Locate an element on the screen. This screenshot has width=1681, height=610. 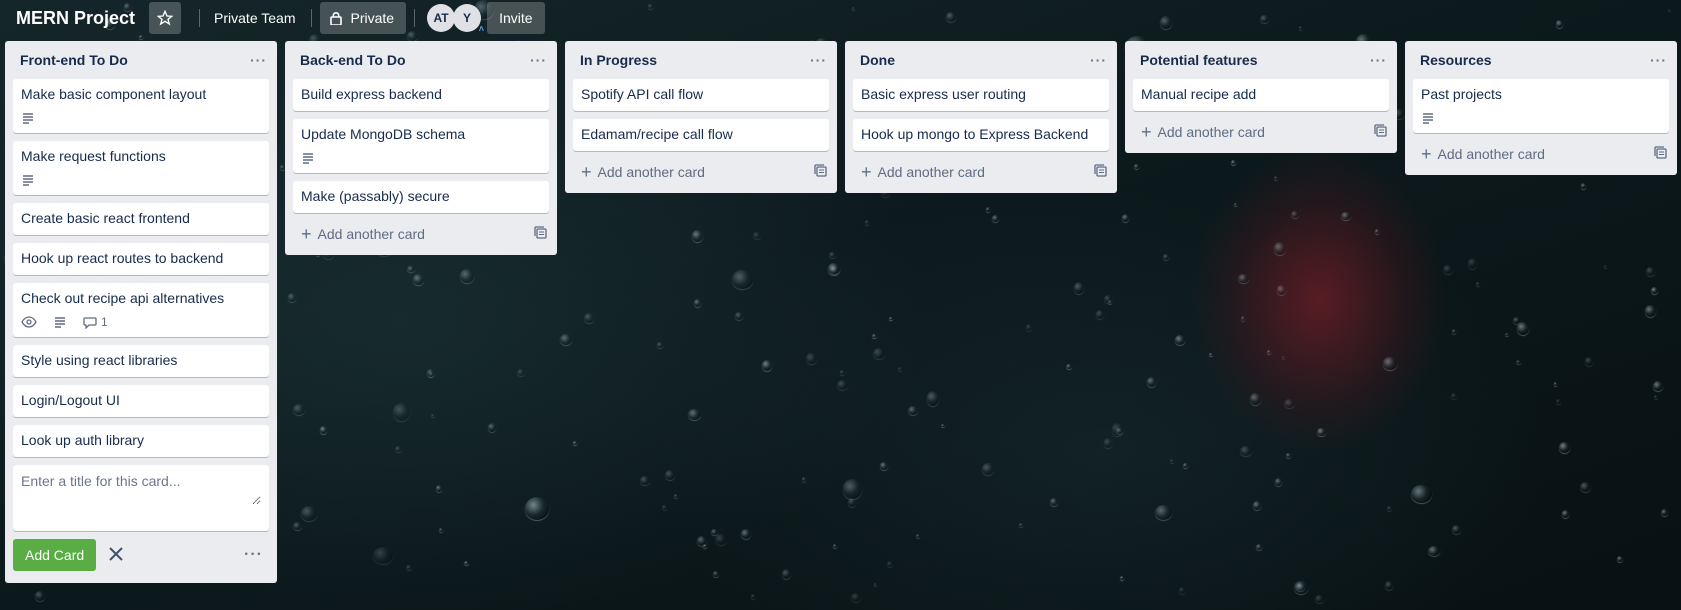
list-header: Front-end To Do ··· is located at coordinates (141, 60).